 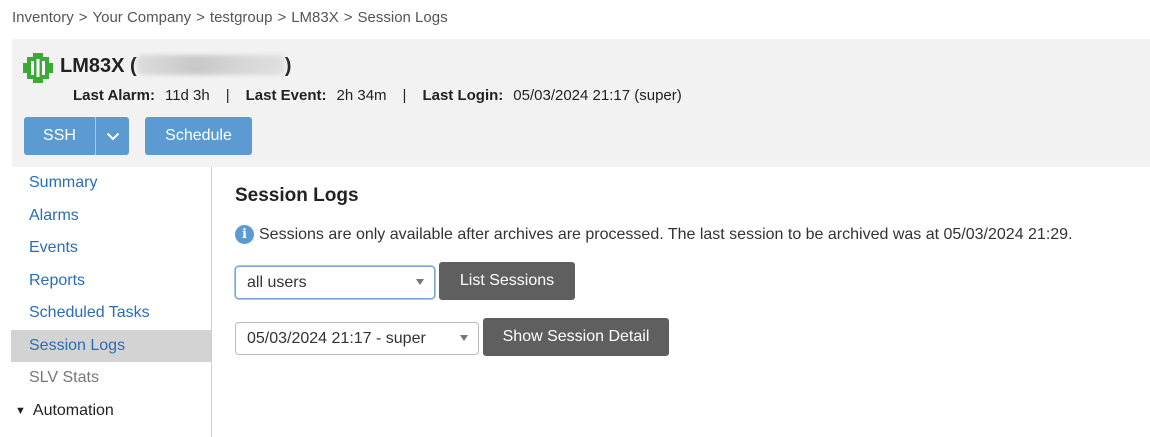 I want to click on sidebar-item-events: Events, so click(x=111, y=248).